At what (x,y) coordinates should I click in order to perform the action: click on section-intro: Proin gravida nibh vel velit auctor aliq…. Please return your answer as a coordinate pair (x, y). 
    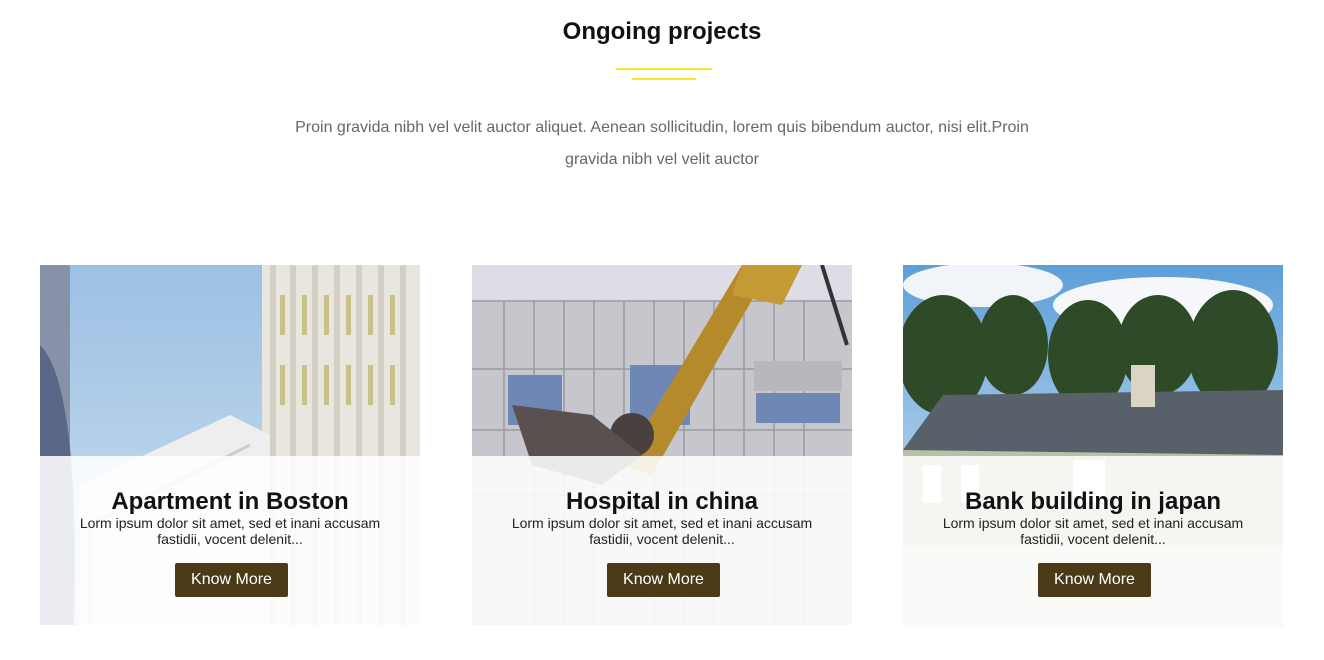
    Looking at the image, I should click on (662, 143).